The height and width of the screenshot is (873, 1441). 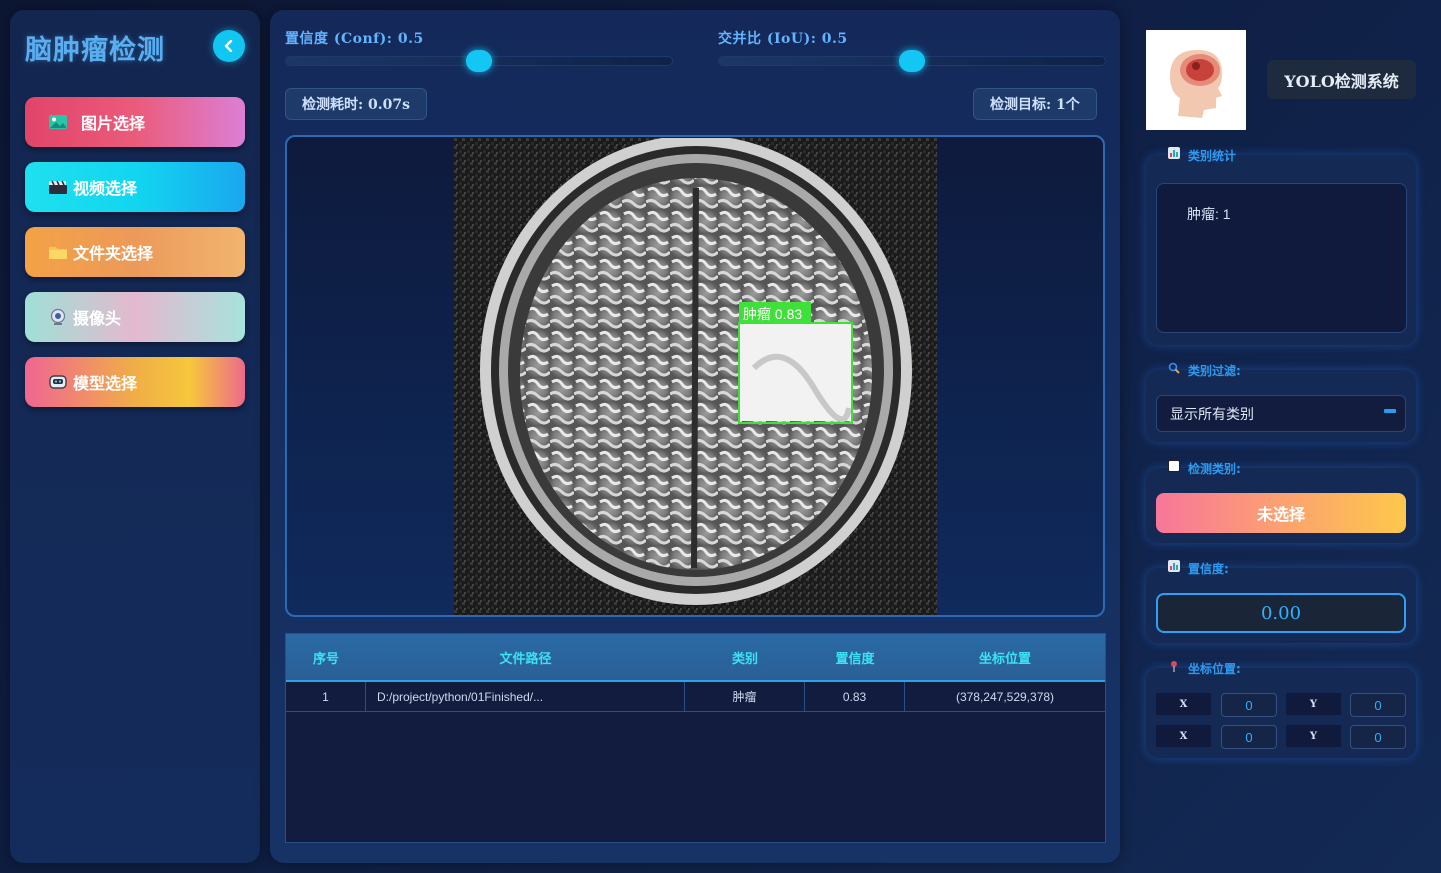 What do you see at coordinates (105, 383) in the screenshot?
I see `model-select-label: 模型选择` at bounding box center [105, 383].